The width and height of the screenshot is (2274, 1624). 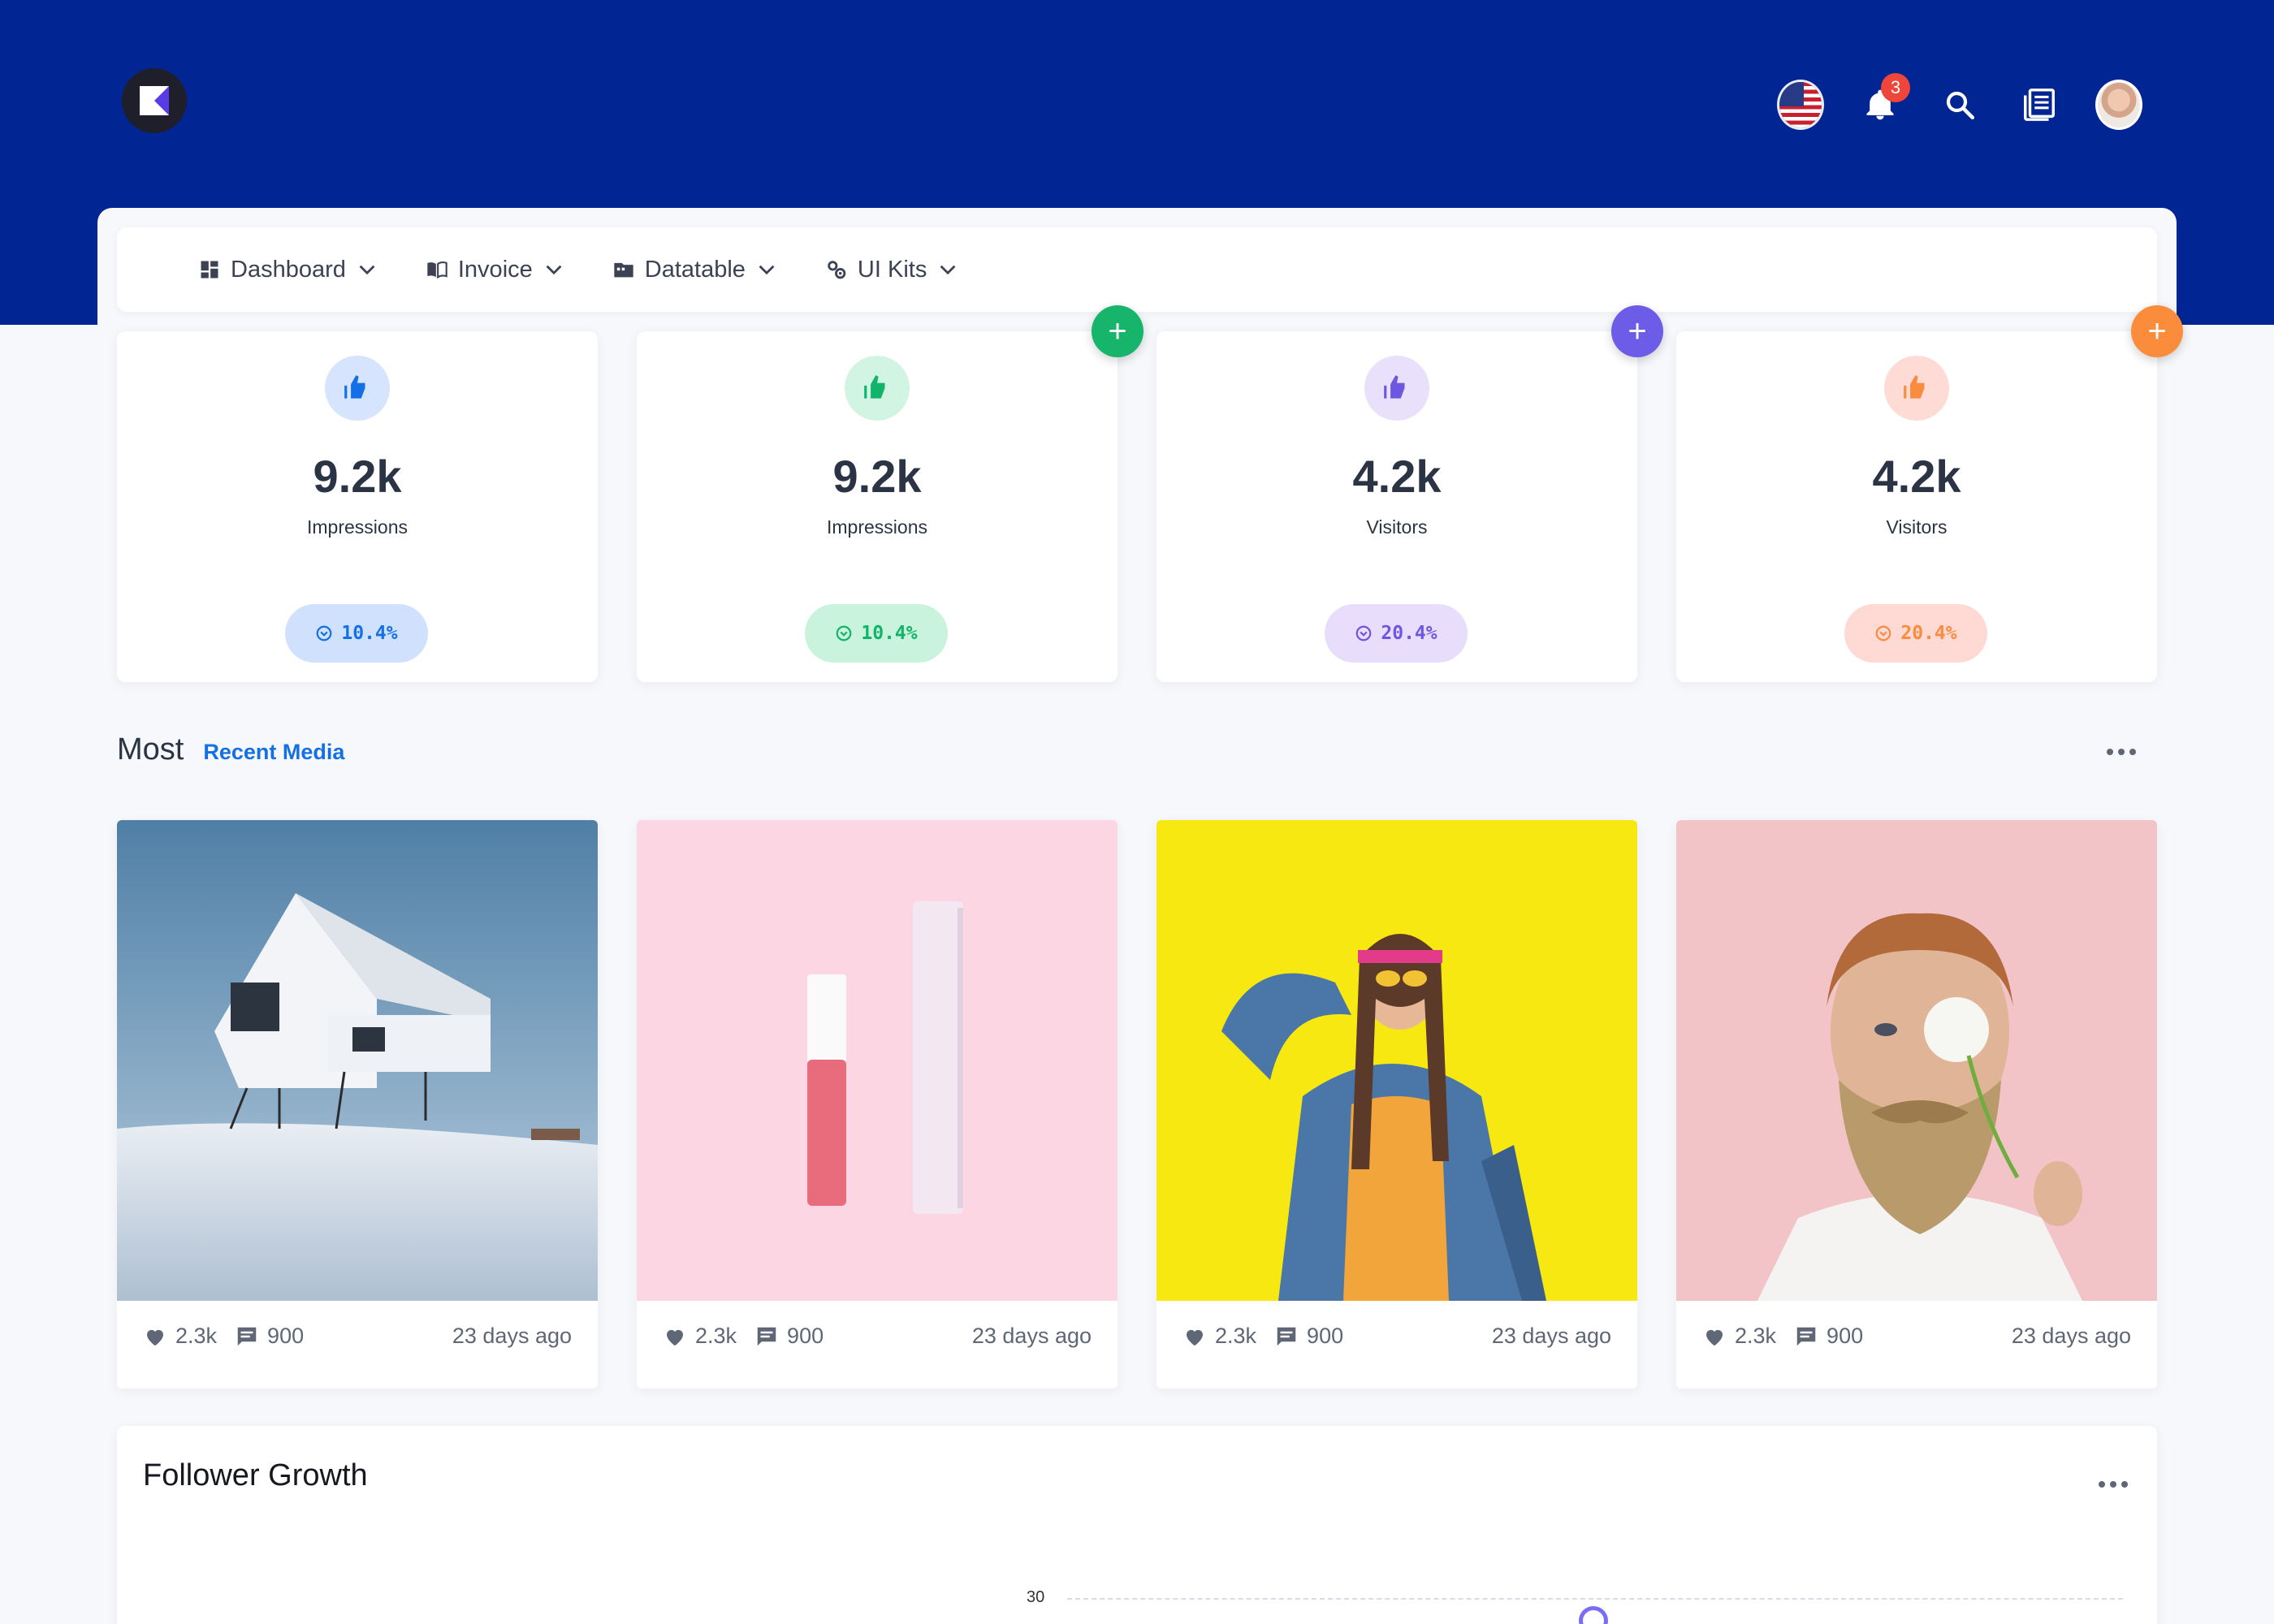 I want to click on news-button, so click(x=2040, y=105).